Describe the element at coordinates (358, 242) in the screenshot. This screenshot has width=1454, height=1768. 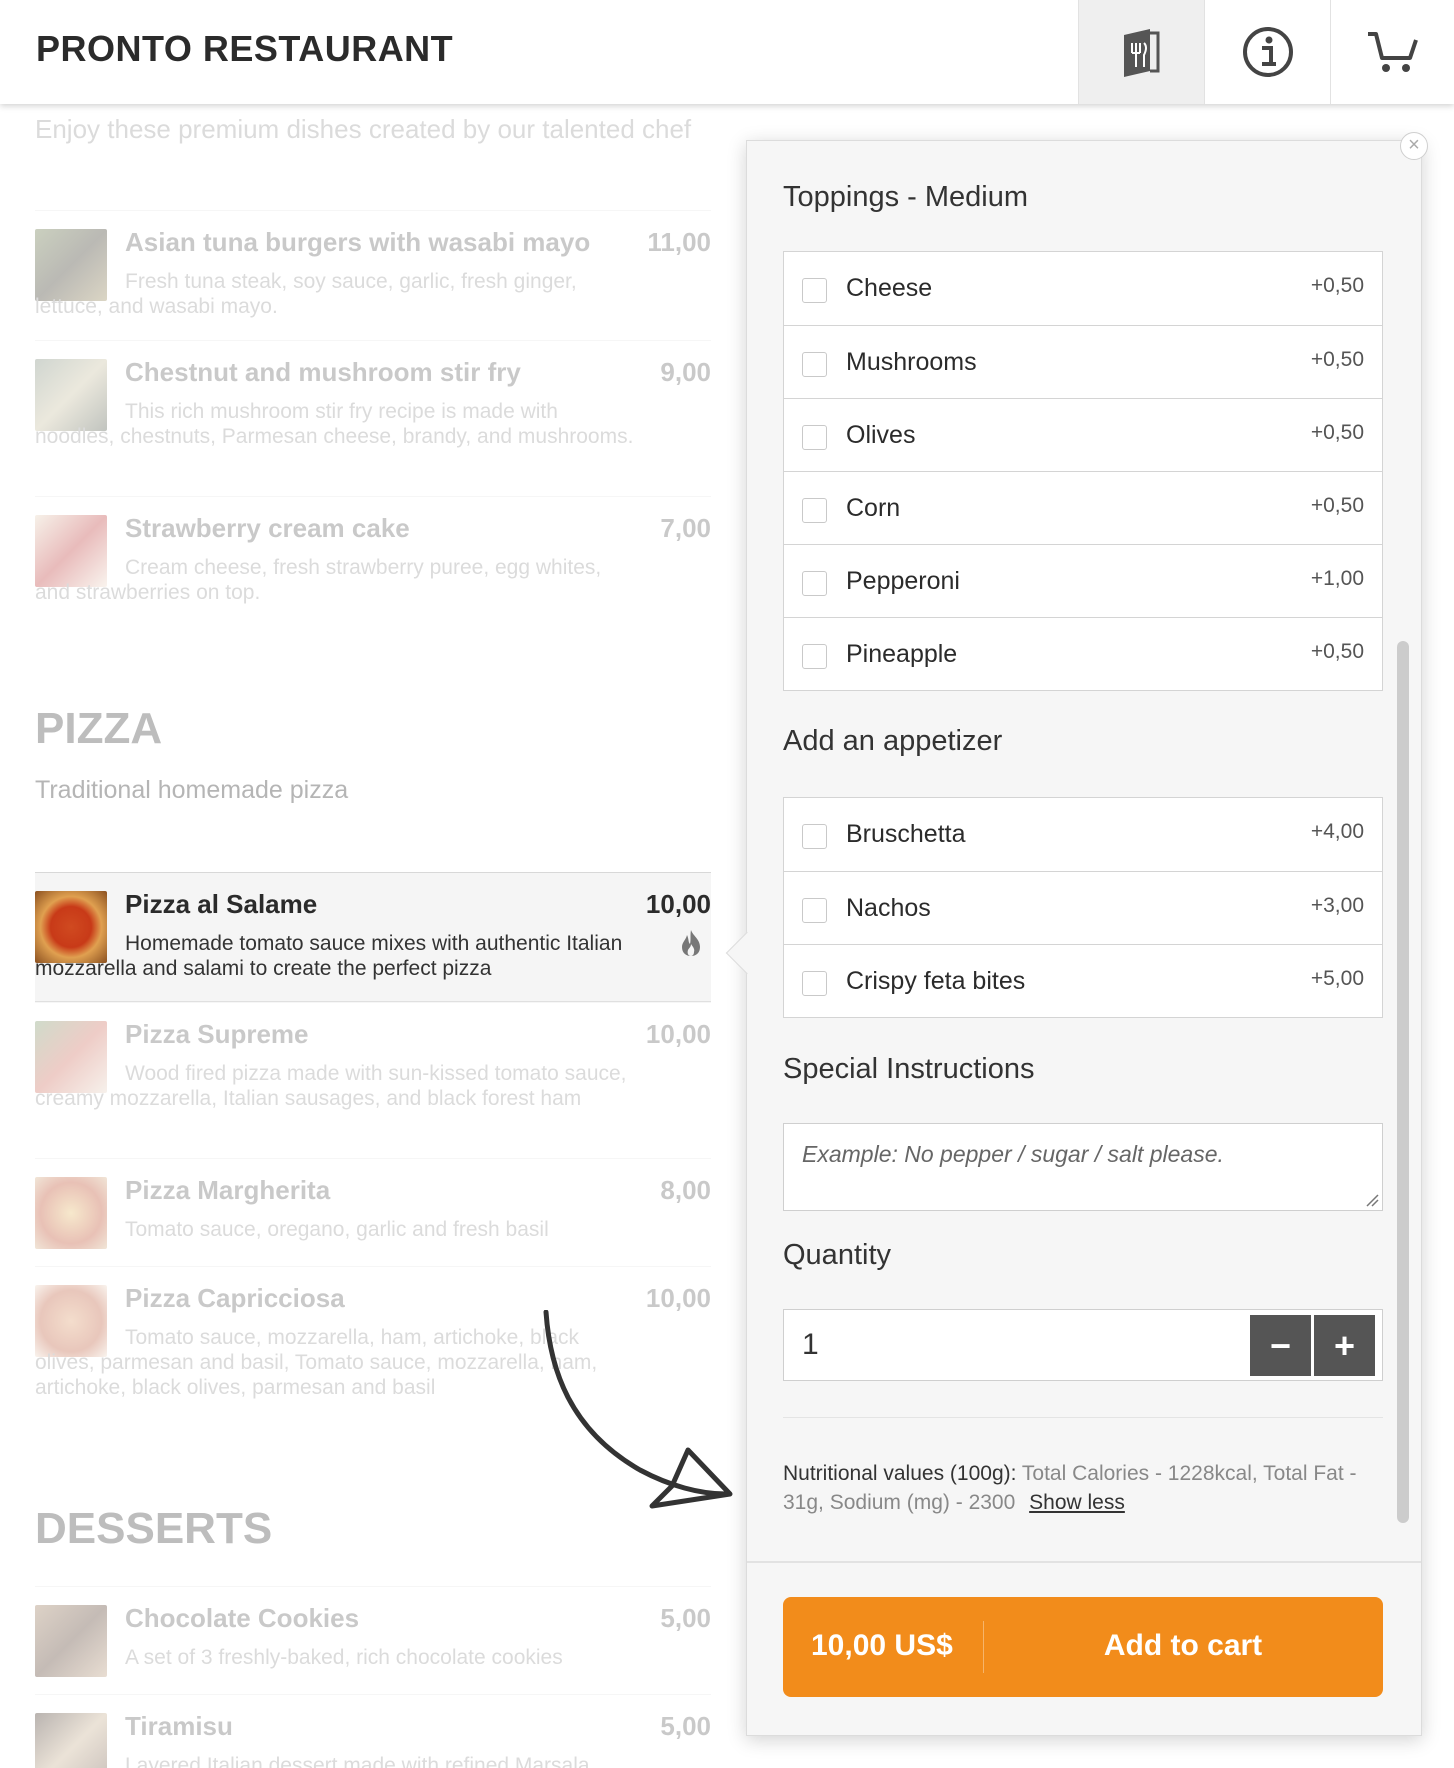
I see `dish-name: Asian tuna burgers with wasabi mayo` at that location.